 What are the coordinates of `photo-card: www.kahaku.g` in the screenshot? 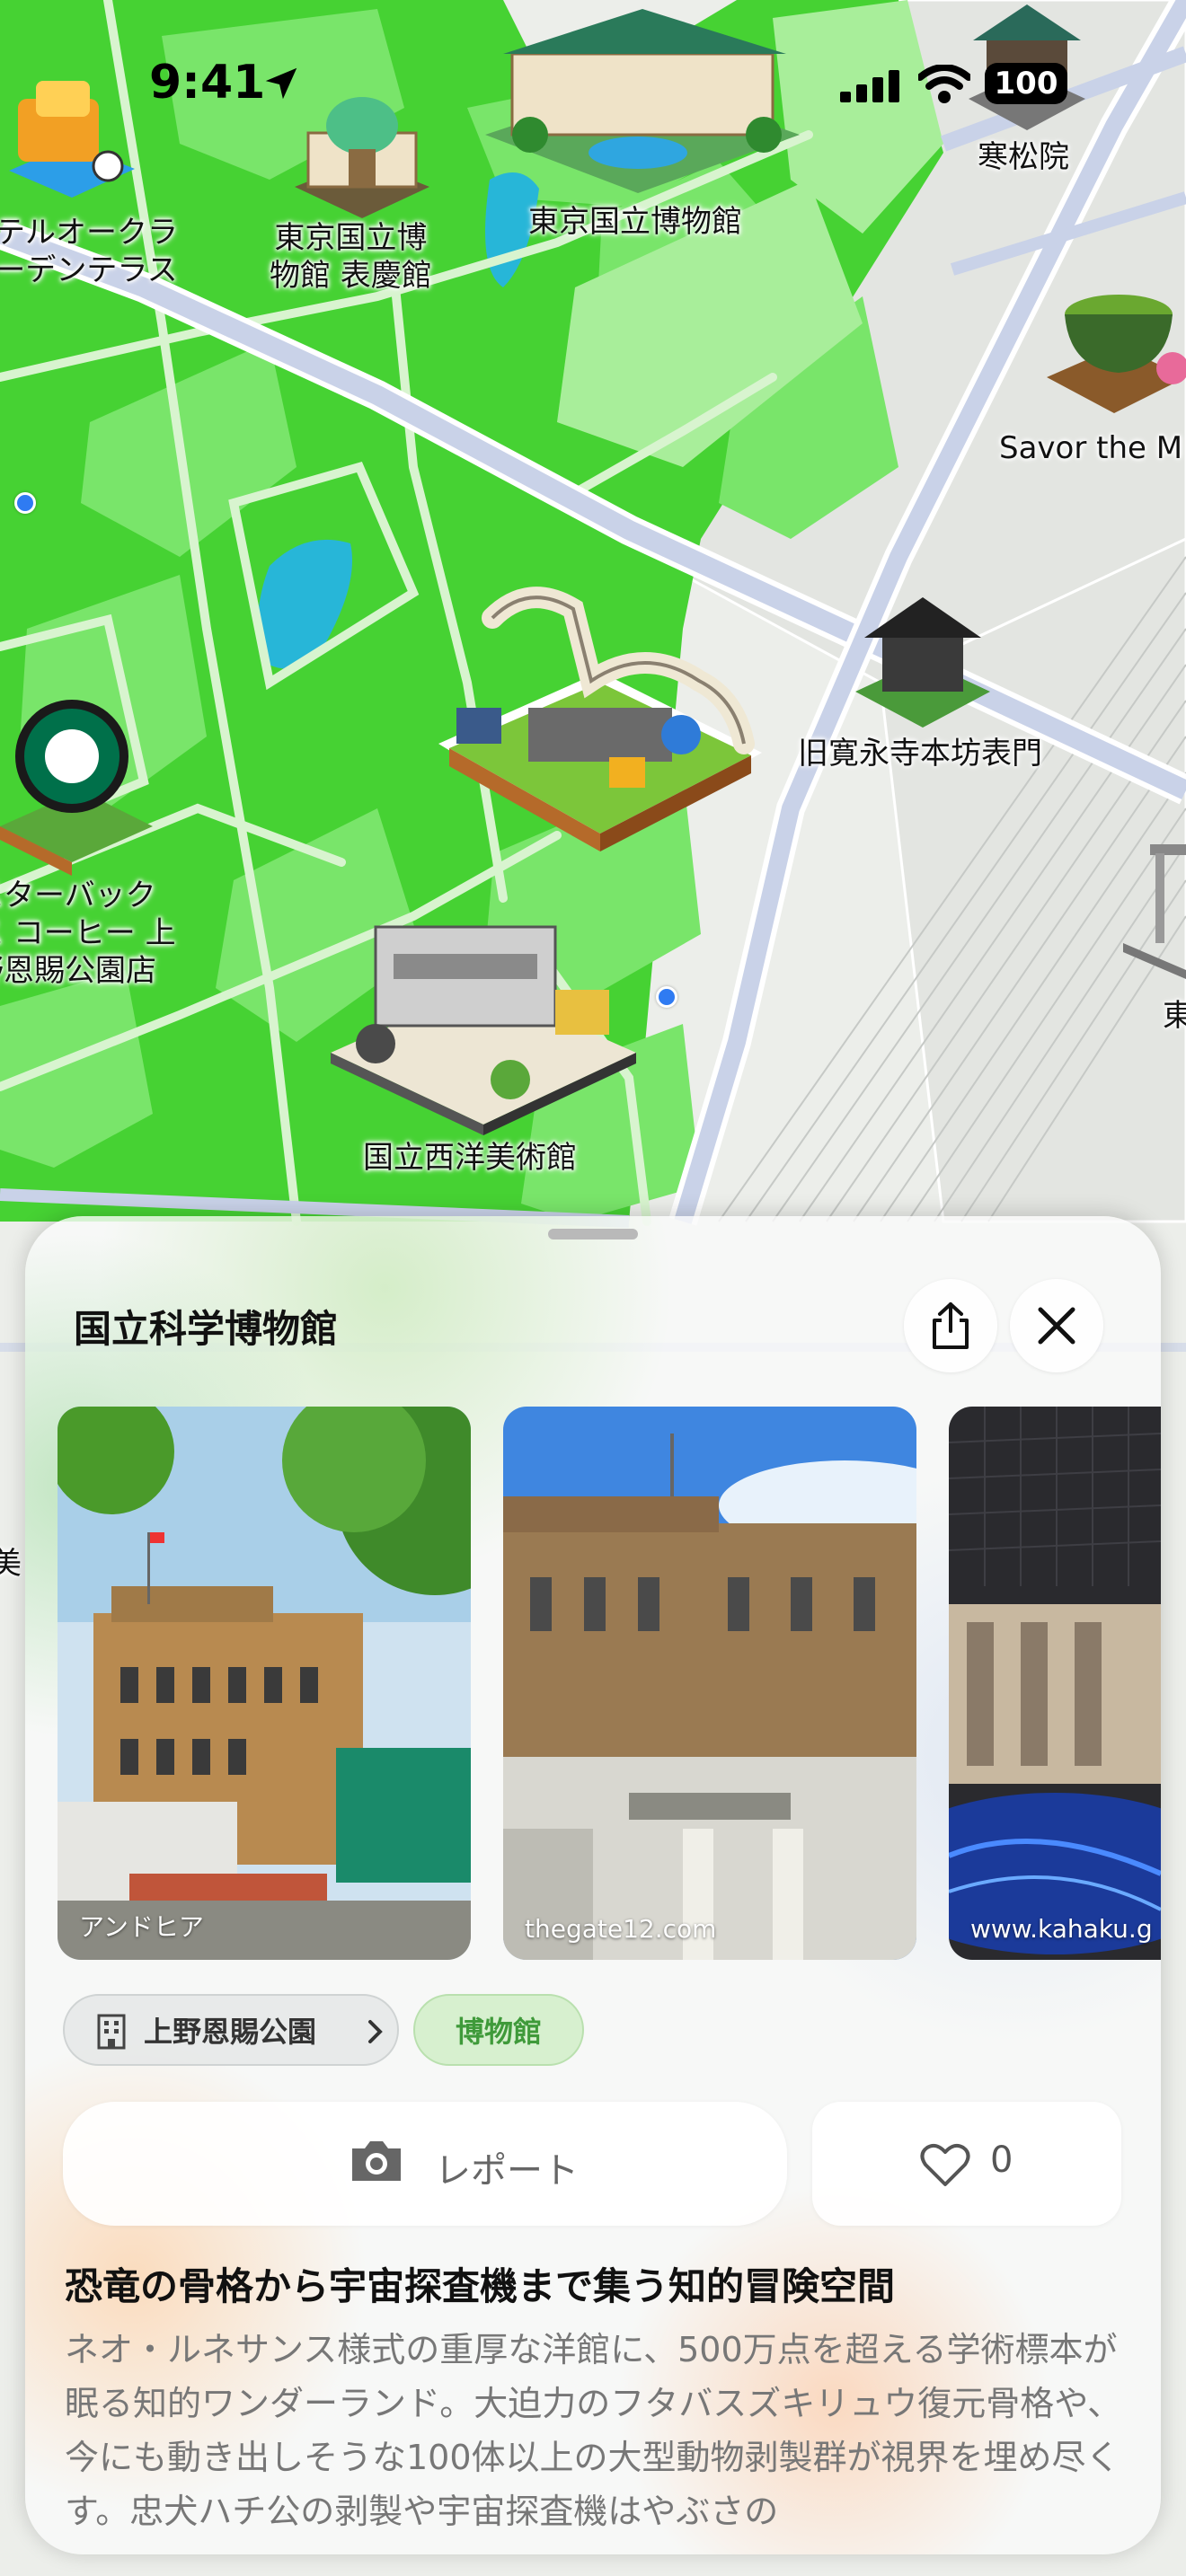 It's located at (1055, 1683).